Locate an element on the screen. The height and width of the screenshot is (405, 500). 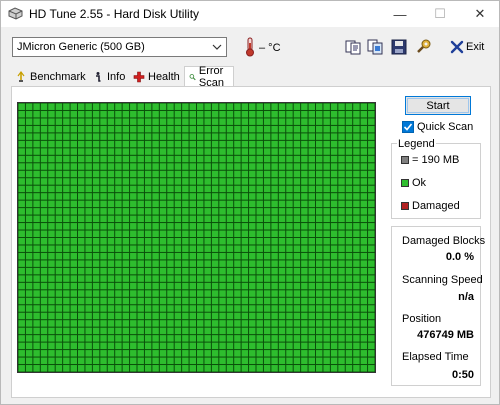
window-title: HD Tune 2.55 - Hard Disk Utility is located at coordinates (114, 14).